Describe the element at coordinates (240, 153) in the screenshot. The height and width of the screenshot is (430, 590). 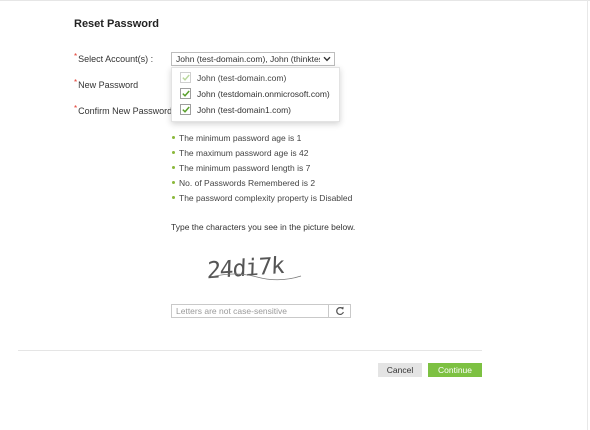
I see `policy-rule: The maximum password age is 42` at that location.